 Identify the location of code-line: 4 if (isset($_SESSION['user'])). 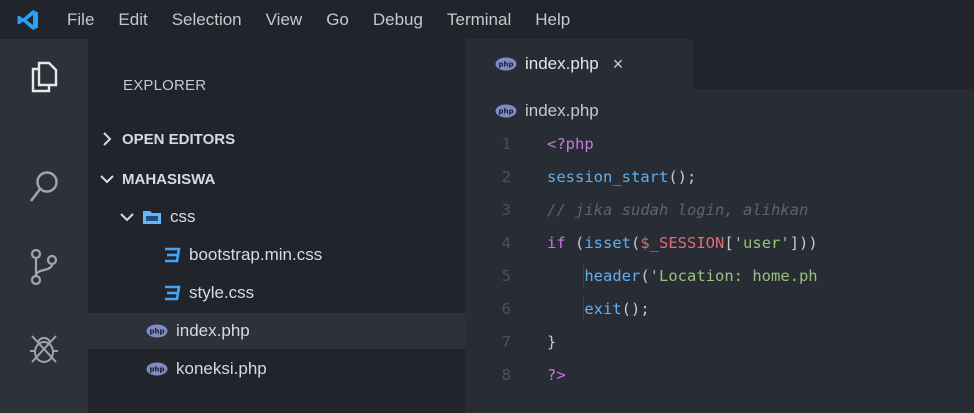
(719, 242).